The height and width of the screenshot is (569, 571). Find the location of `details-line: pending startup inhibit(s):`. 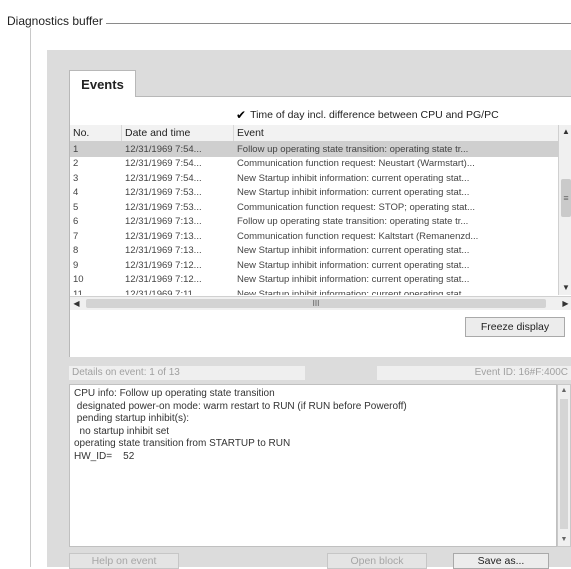

details-line: pending startup inhibit(s): is located at coordinates (132, 418).